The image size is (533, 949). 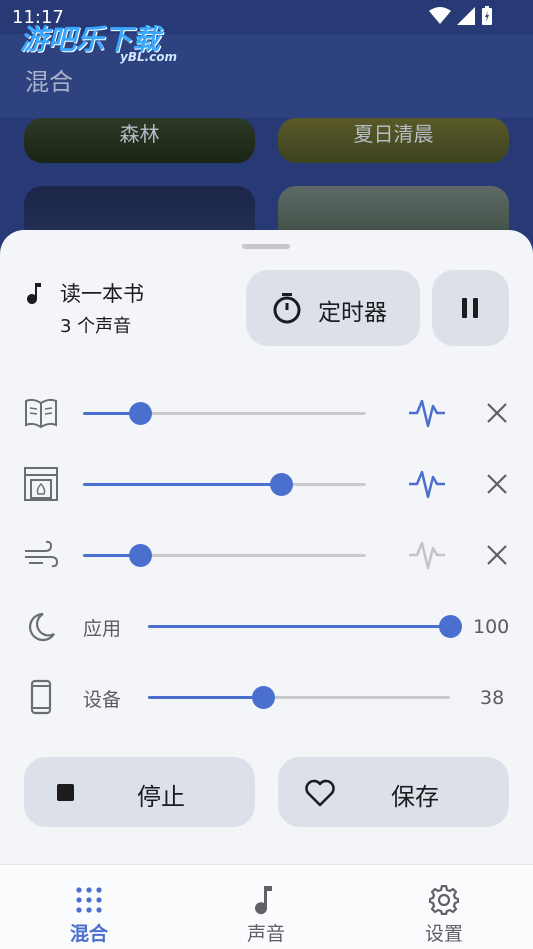 What do you see at coordinates (466, 16) in the screenshot?
I see `signal-icon` at bounding box center [466, 16].